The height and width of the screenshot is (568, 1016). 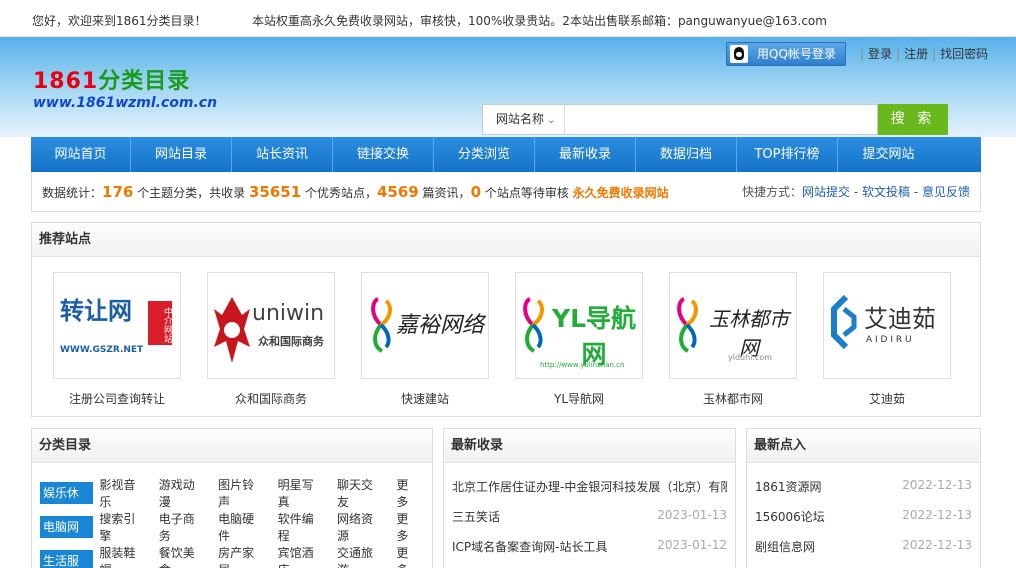 I want to click on stat-articles: 4569, so click(x=397, y=192).